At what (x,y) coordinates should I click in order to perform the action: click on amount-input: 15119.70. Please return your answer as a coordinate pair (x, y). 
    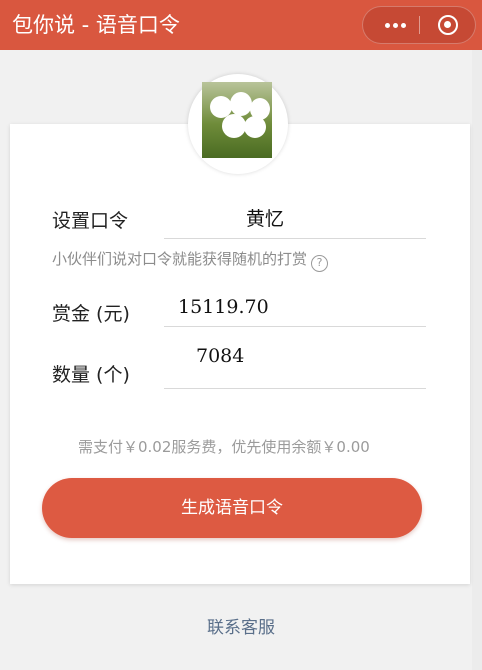
    Looking at the image, I should click on (223, 307).